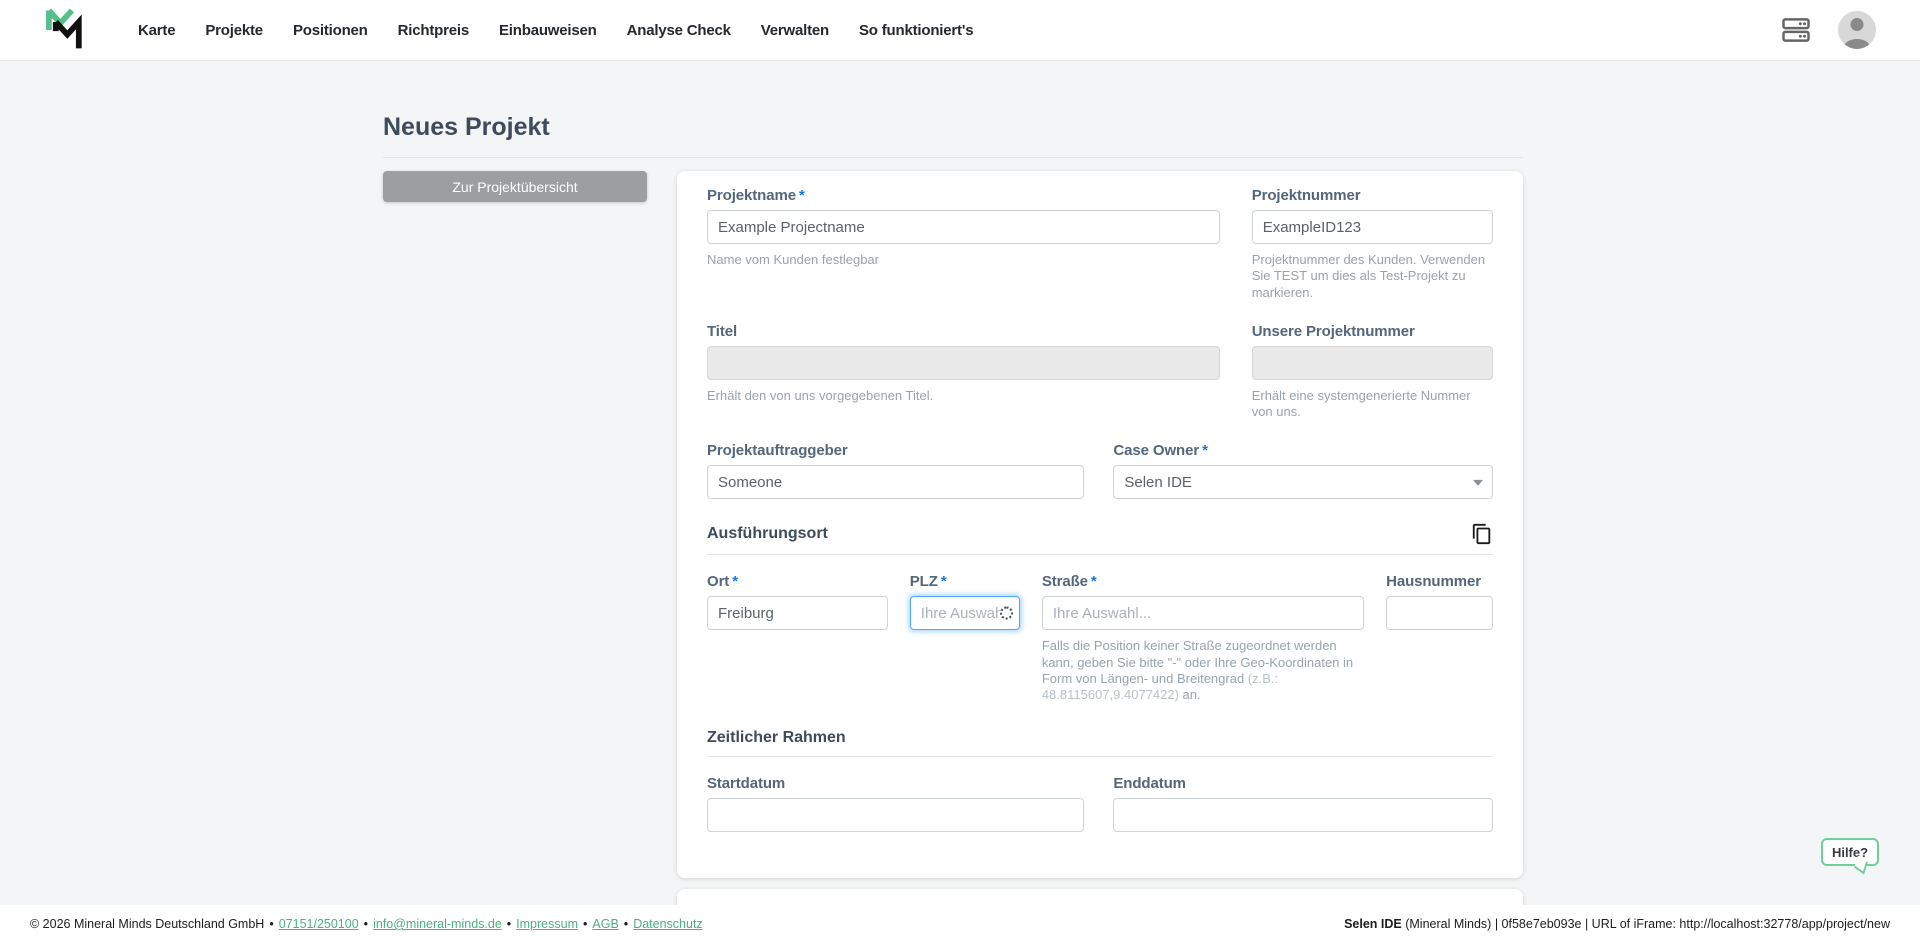  What do you see at coordinates (722, 331) in the screenshot?
I see `titel-label: Titel` at bounding box center [722, 331].